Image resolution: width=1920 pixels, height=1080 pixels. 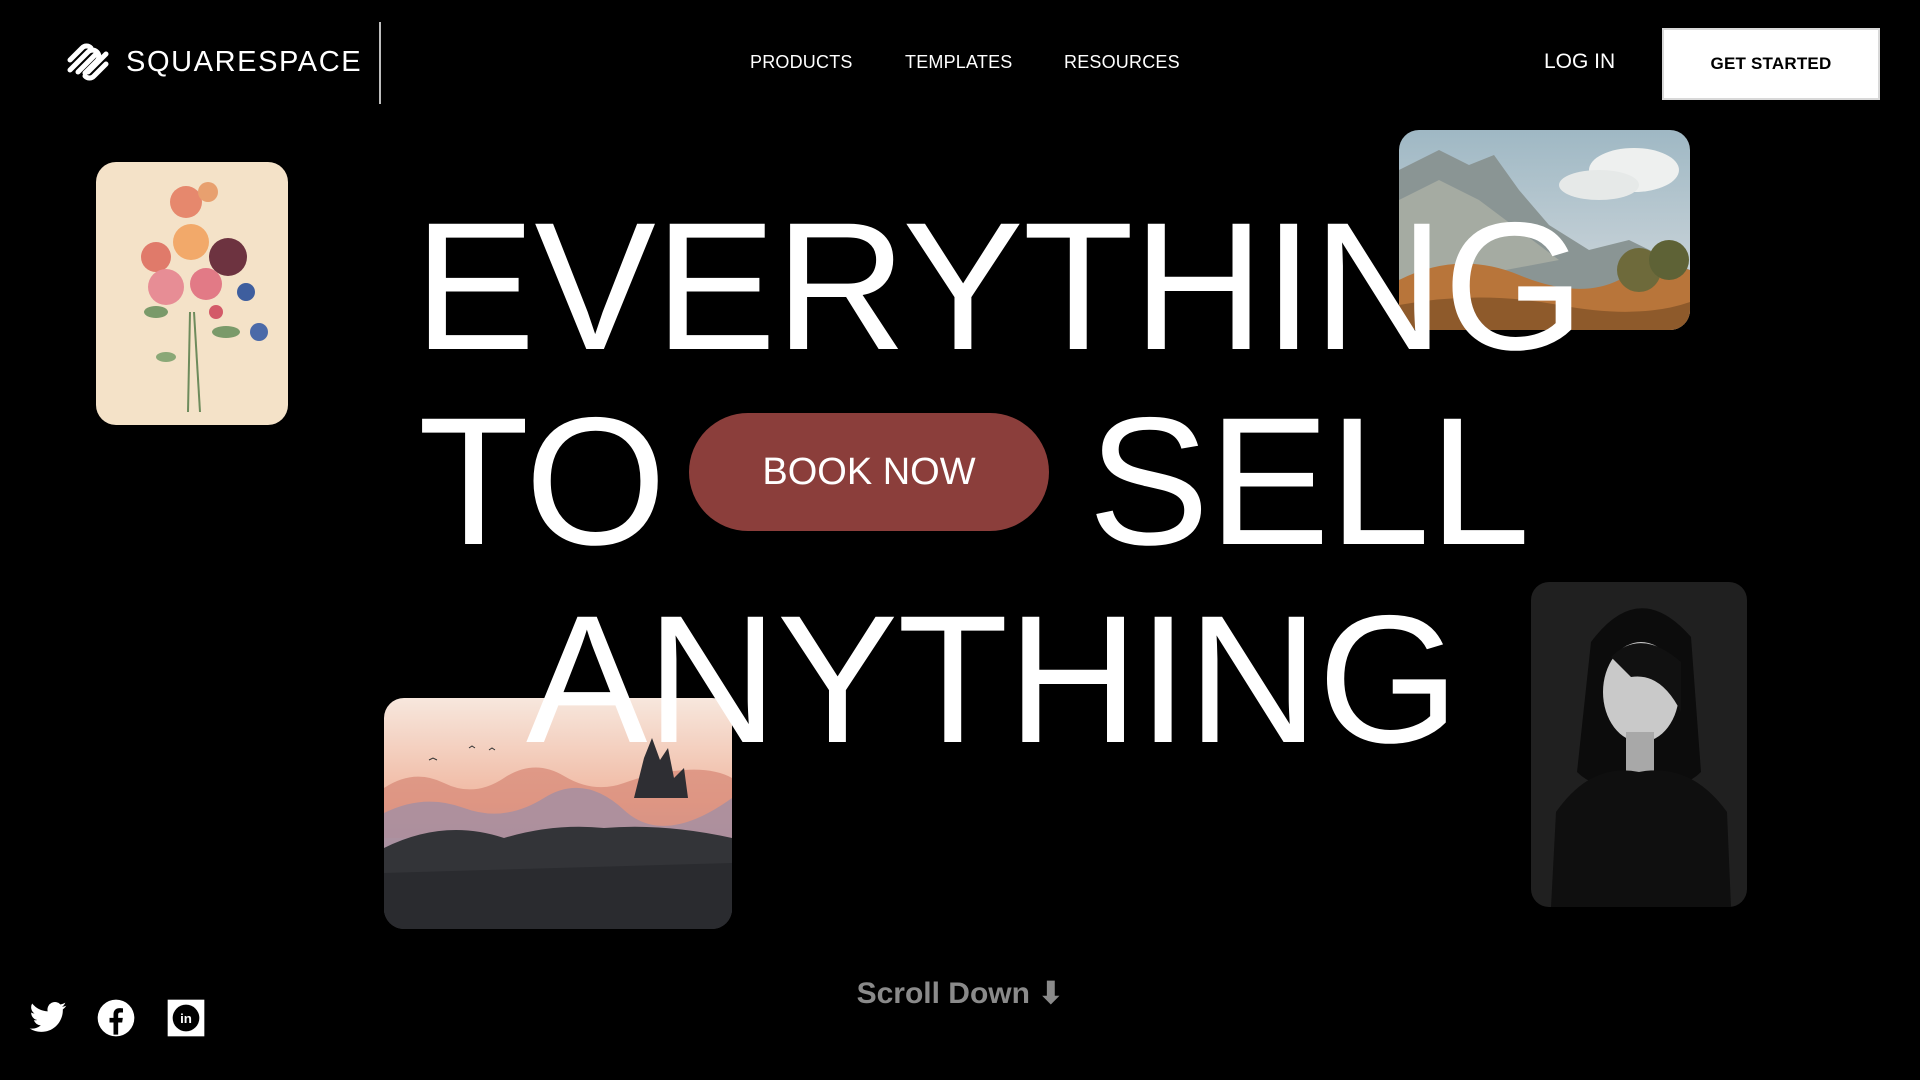 I want to click on linkedin-icon: in, so click(x=186, y=1018).